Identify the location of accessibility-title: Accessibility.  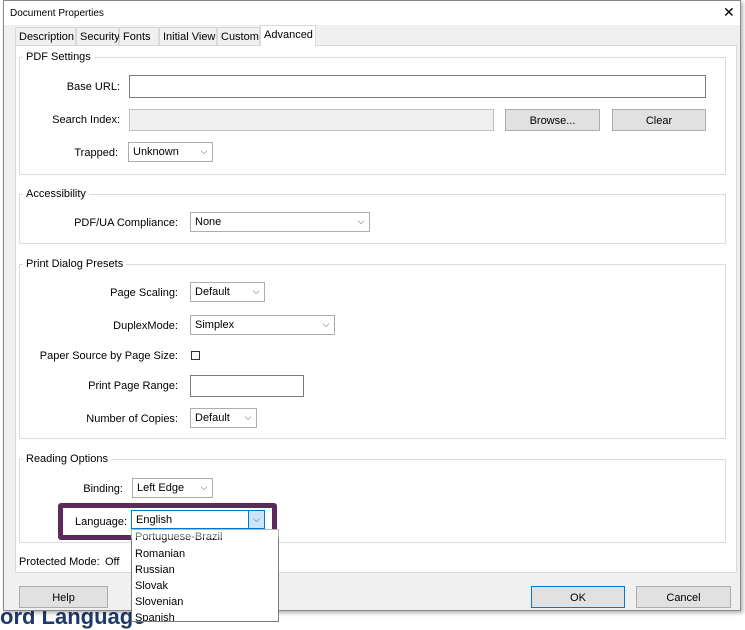
(56, 194).